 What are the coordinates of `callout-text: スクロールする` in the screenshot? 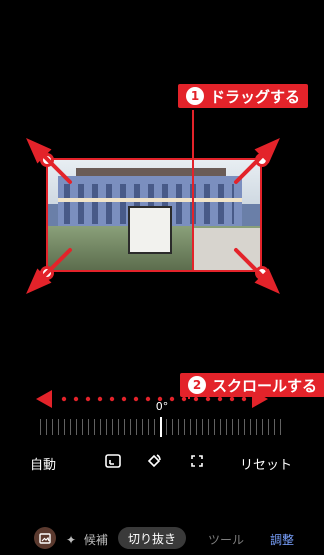 It's located at (265, 385).